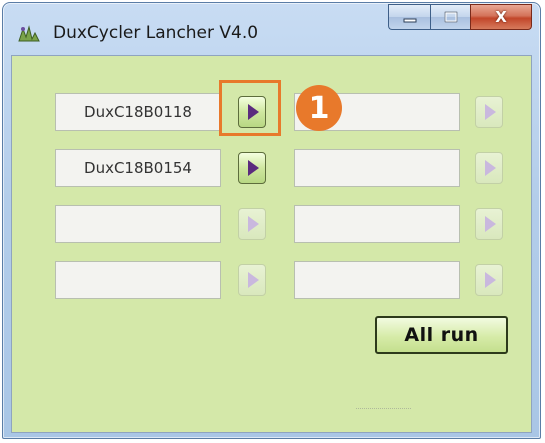  I want to click on minimize-icon, so click(410, 17).